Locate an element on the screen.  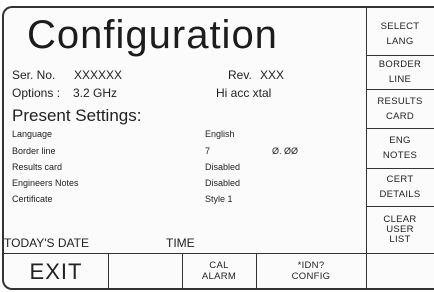
setting-label: Engineers Notes is located at coordinates (45, 183).